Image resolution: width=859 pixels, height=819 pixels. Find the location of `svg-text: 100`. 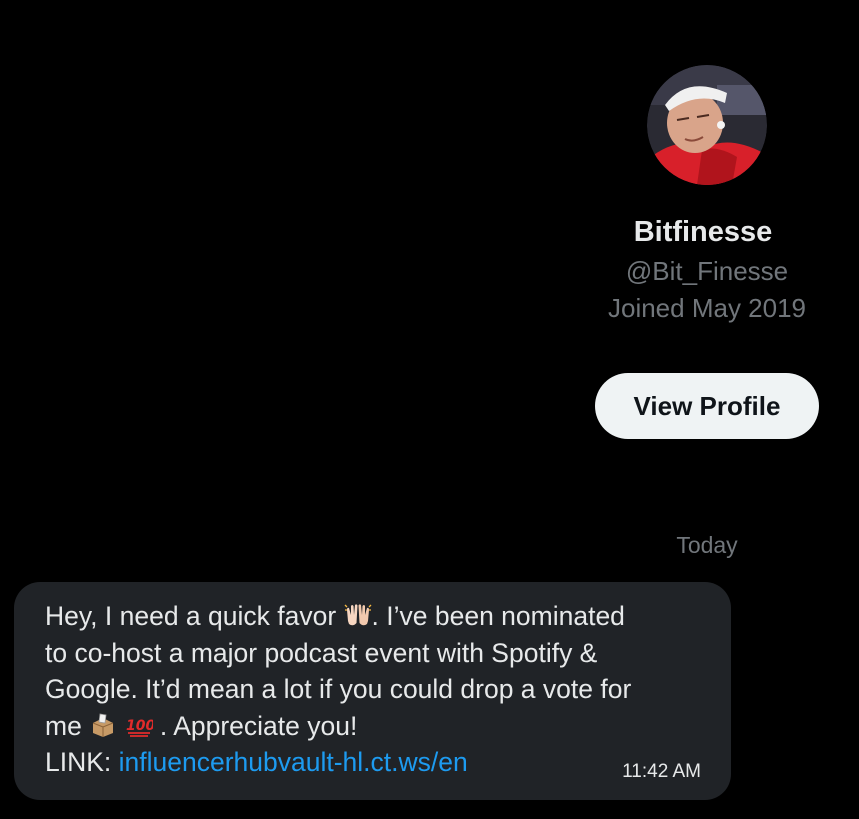

svg-text: 100 is located at coordinates (139, 726).